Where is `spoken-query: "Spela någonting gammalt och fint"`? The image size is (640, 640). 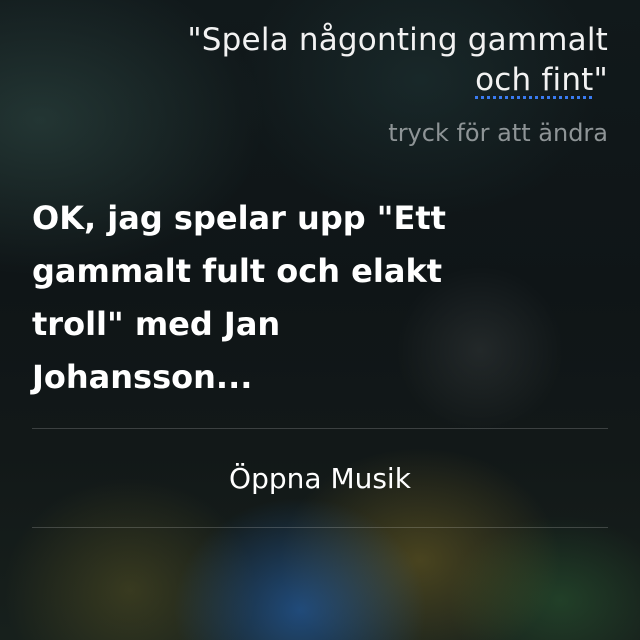
spoken-query: "Spela någonting gammalt och fint" is located at coordinates (328, 60).